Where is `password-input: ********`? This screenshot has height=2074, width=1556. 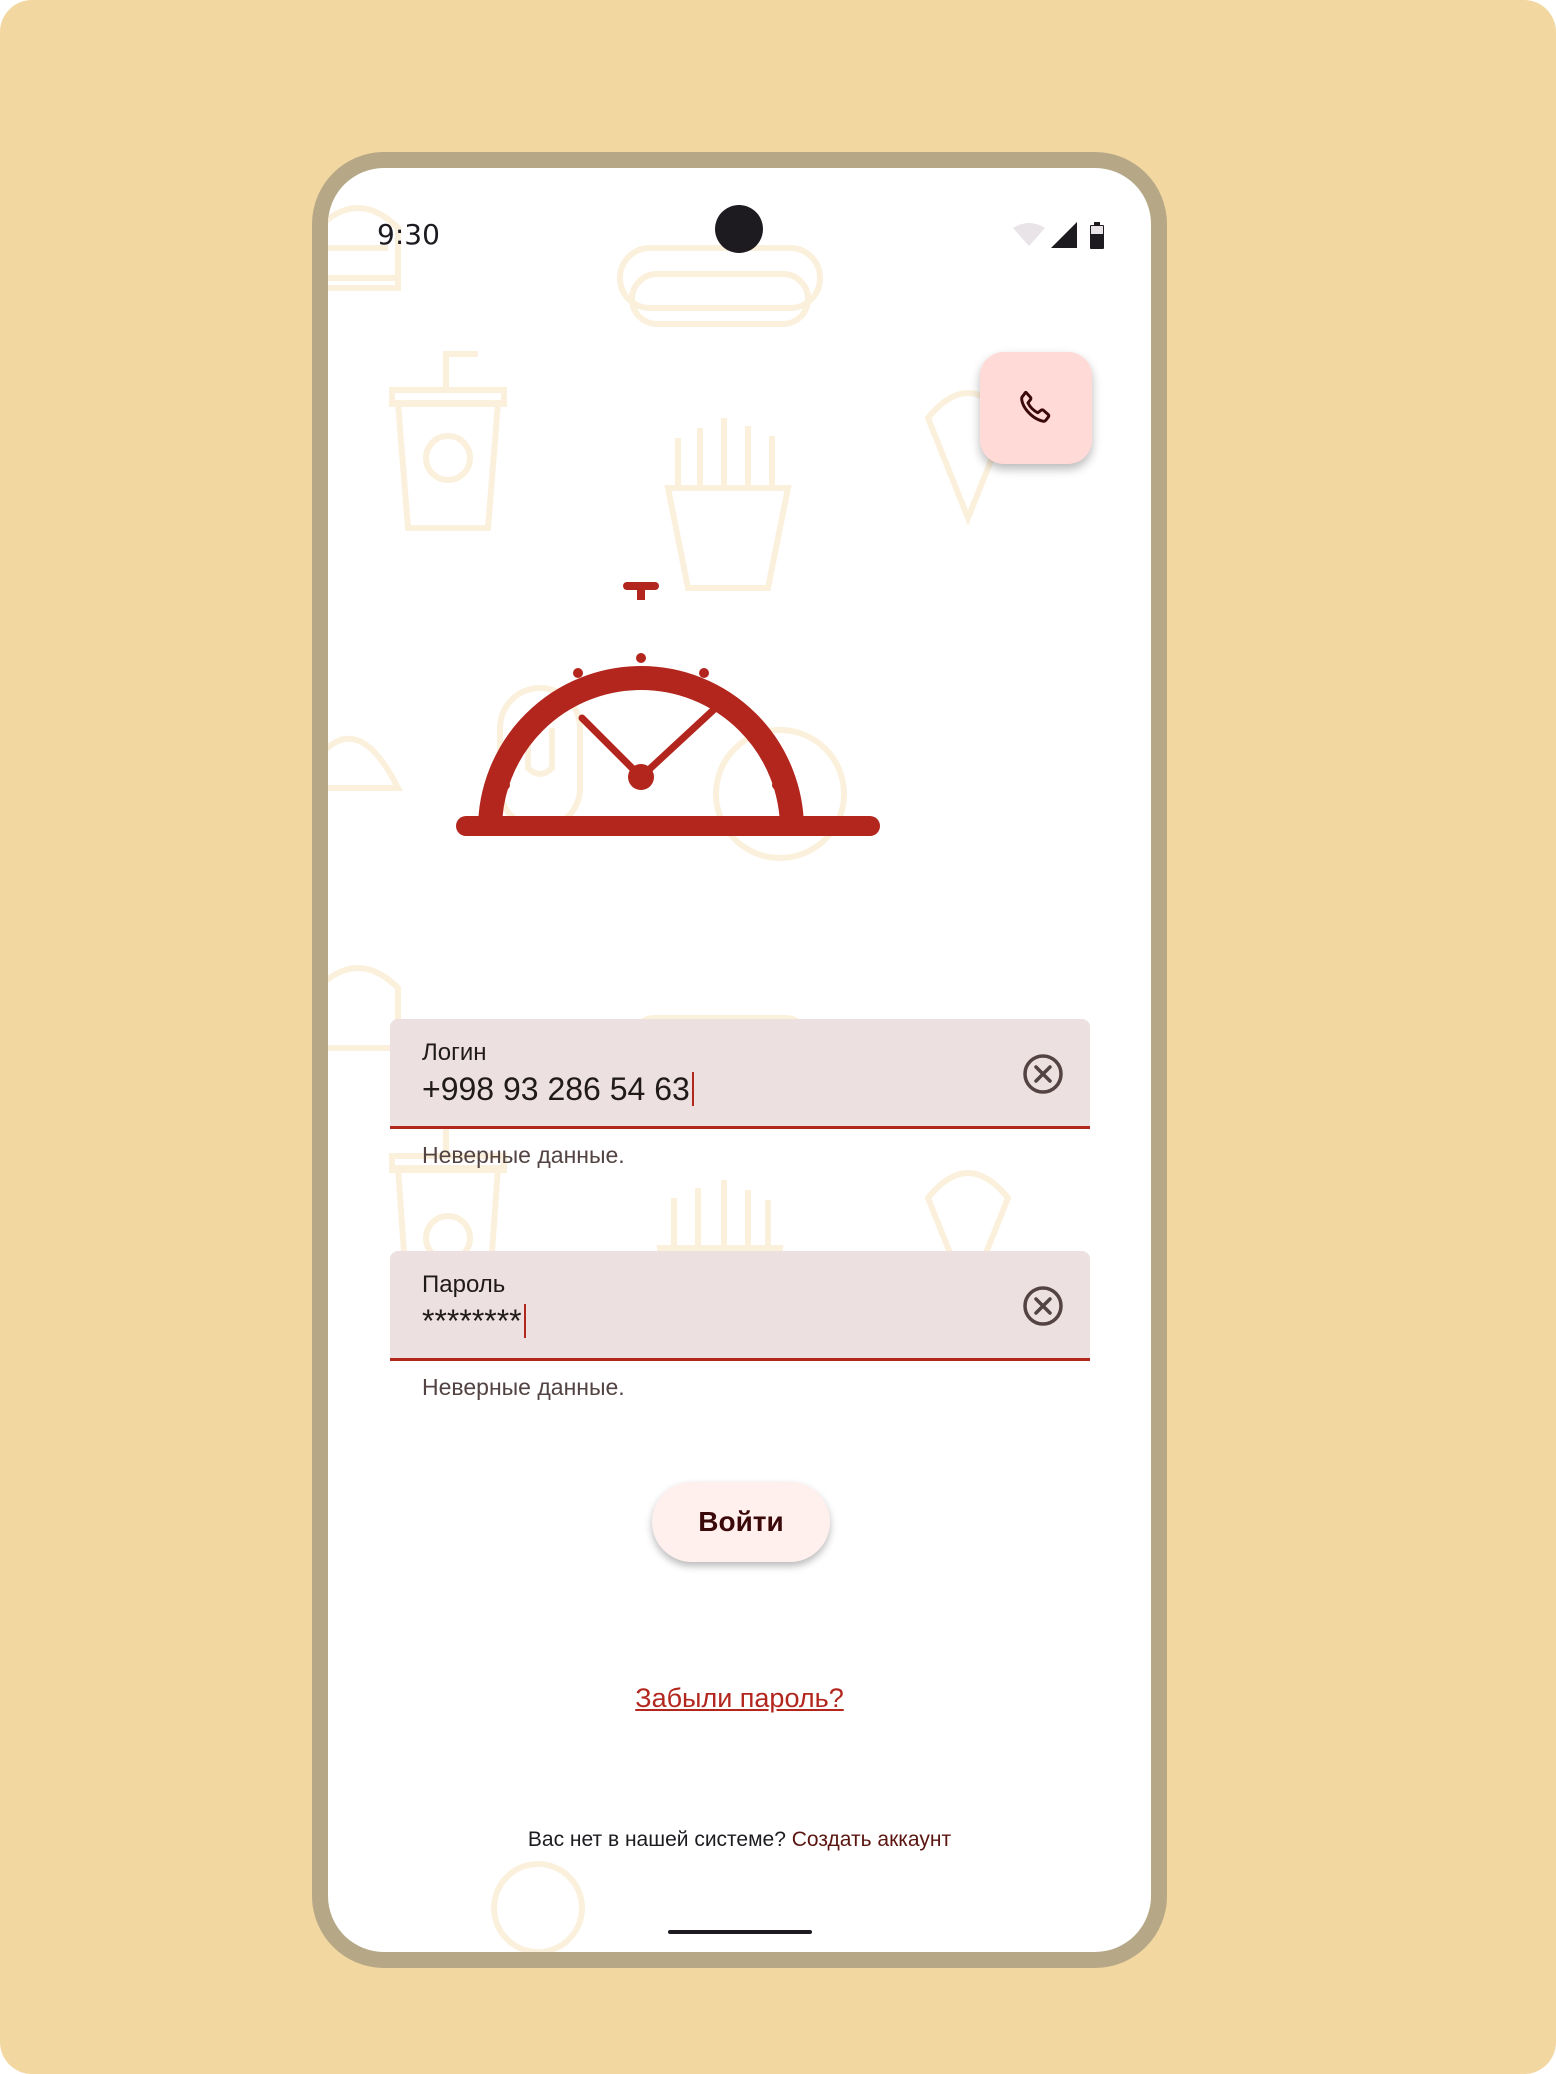 password-input: ******** is located at coordinates (474, 1321).